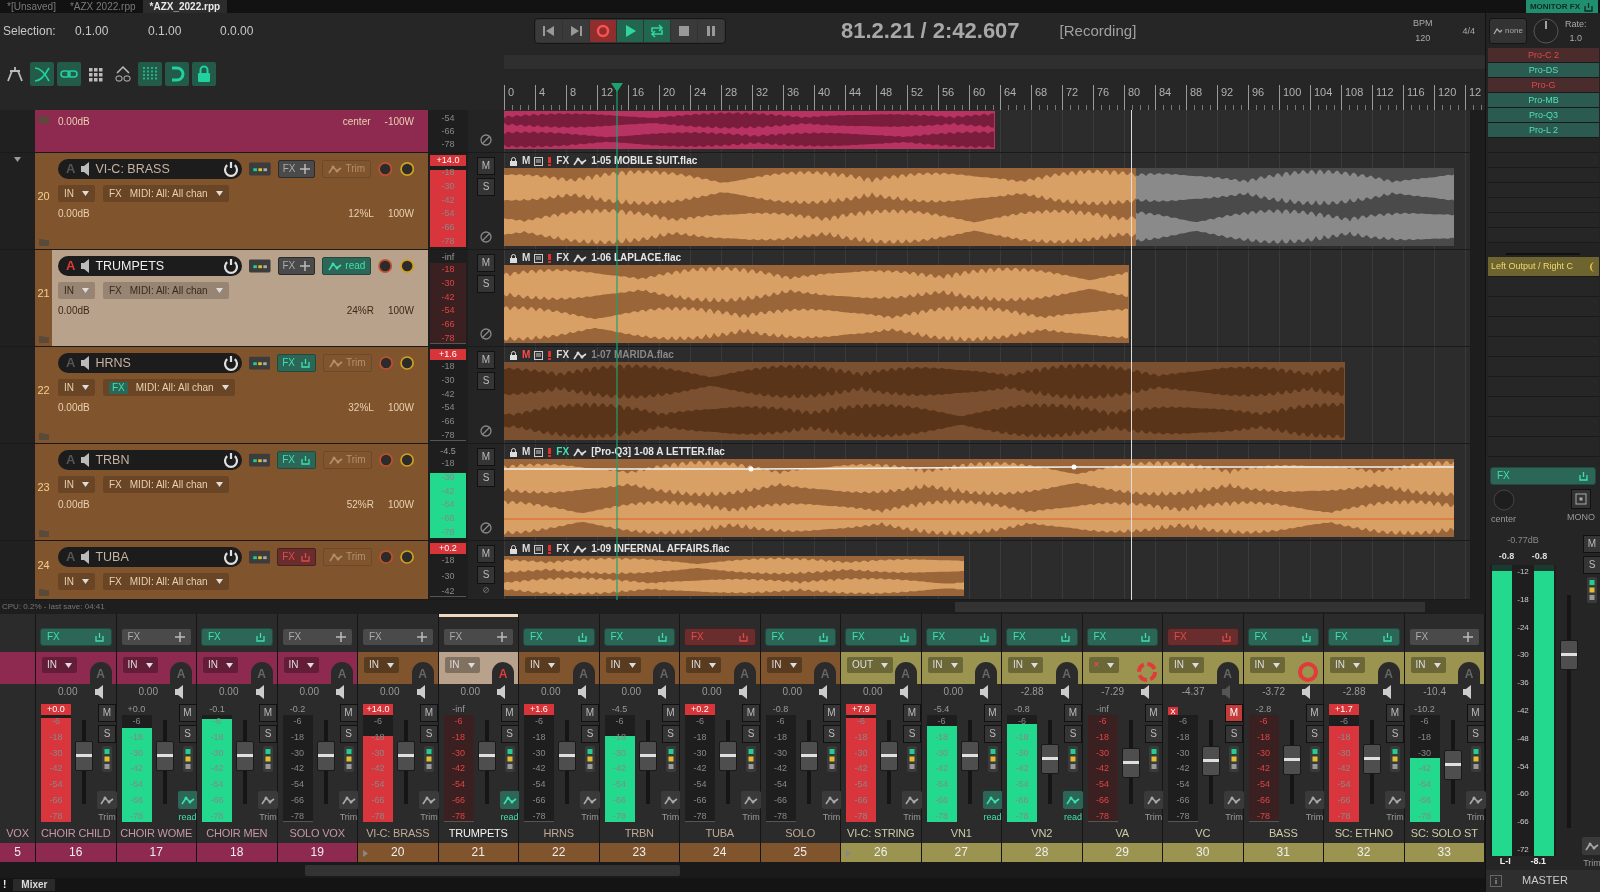 This screenshot has height=892, width=1600. Describe the element at coordinates (31, 6) in the screenshot. I see `tab: *[Unsaved]` at that location.